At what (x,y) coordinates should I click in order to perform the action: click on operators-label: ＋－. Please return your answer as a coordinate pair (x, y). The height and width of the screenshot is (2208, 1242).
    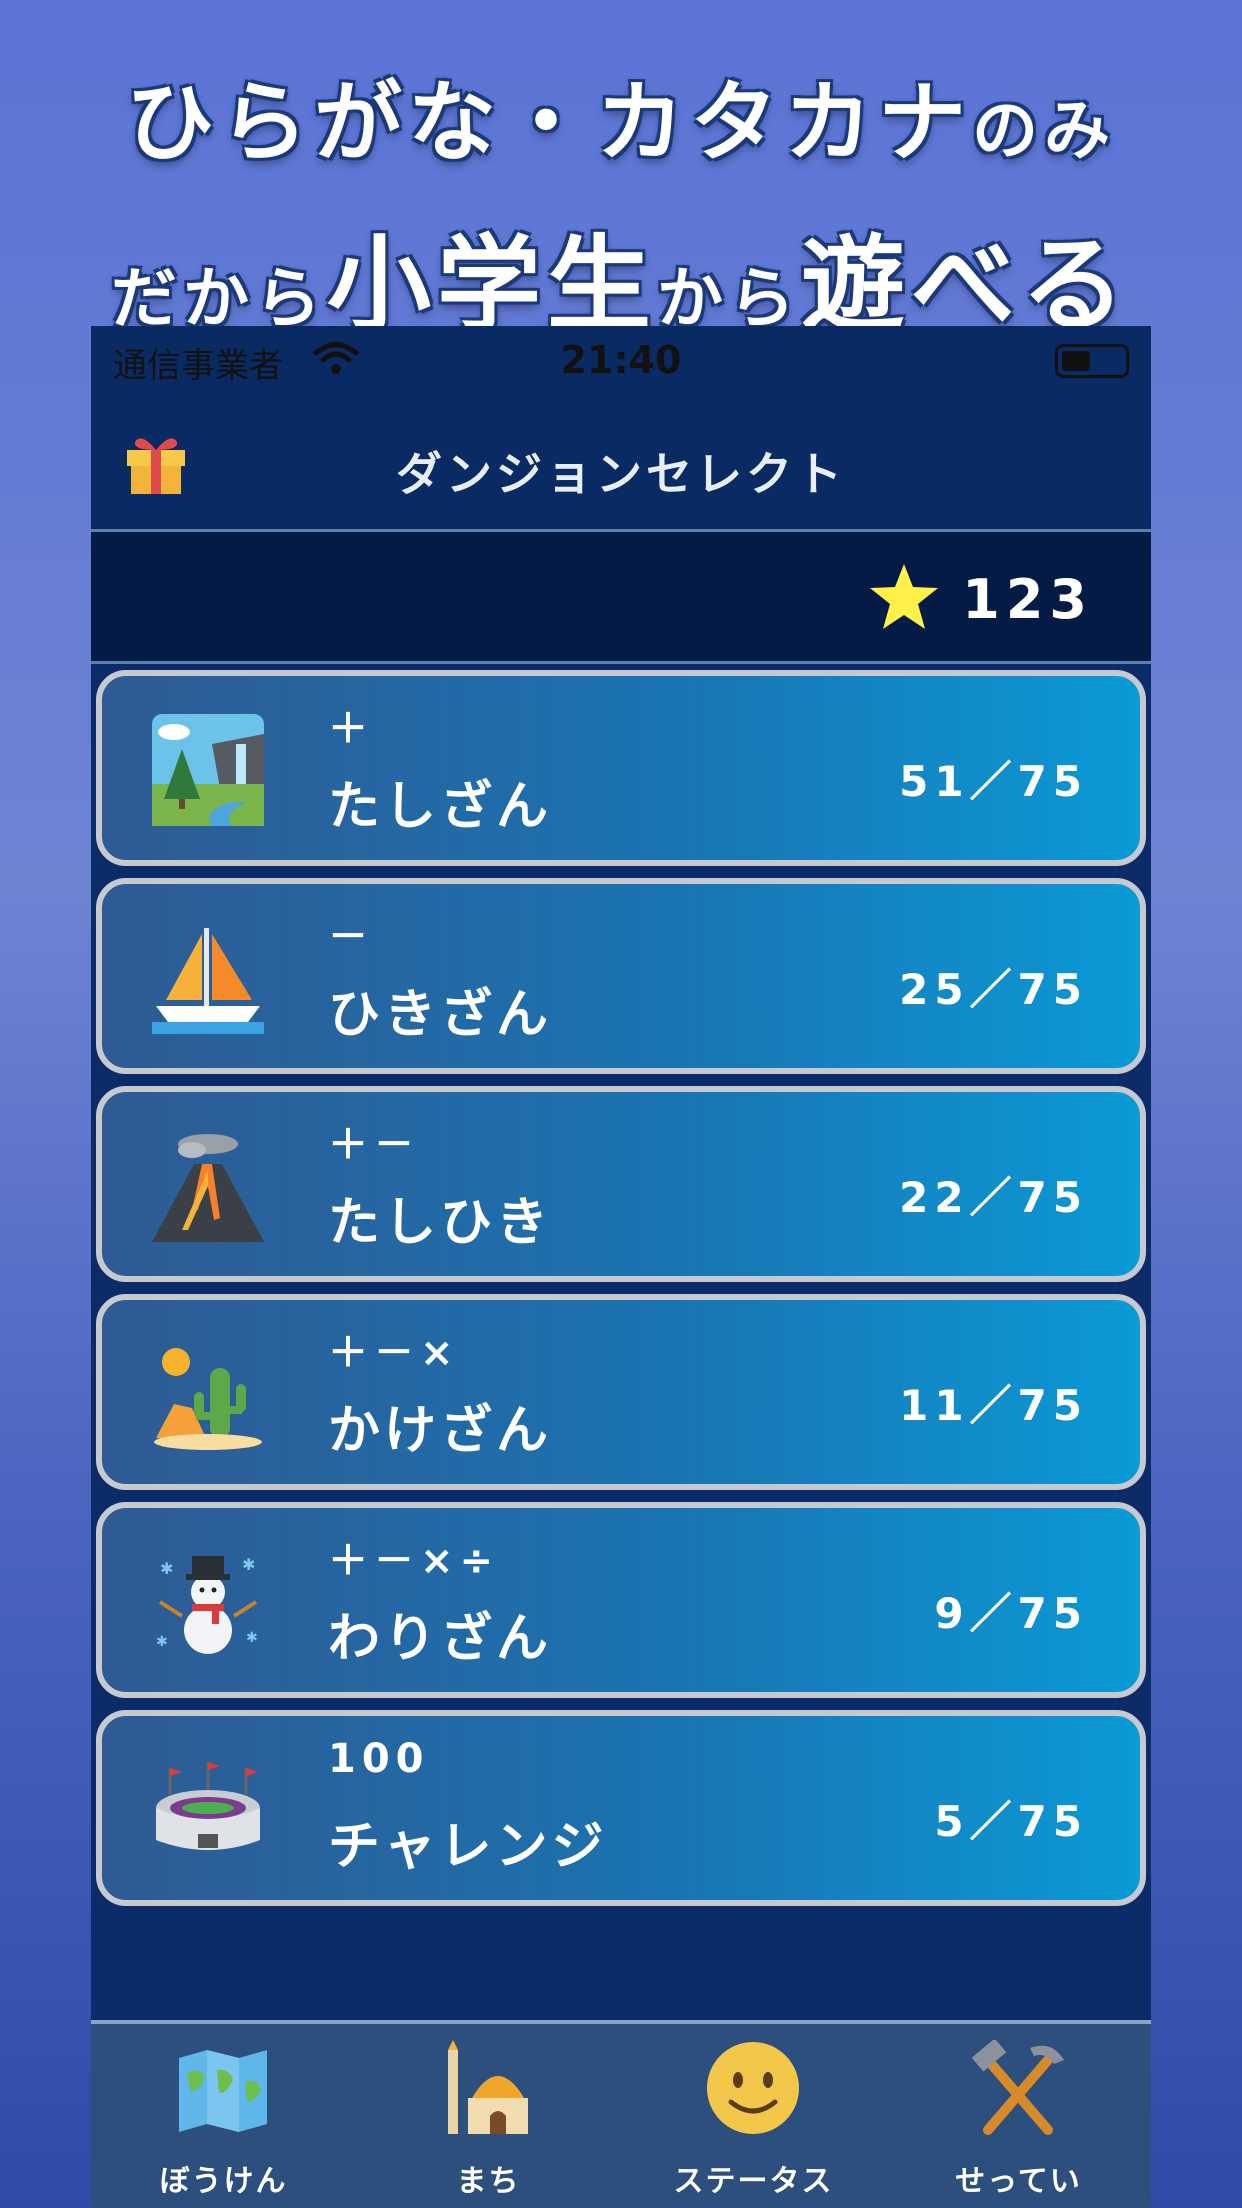
    Looking at the image, I should click on (374, 1145).